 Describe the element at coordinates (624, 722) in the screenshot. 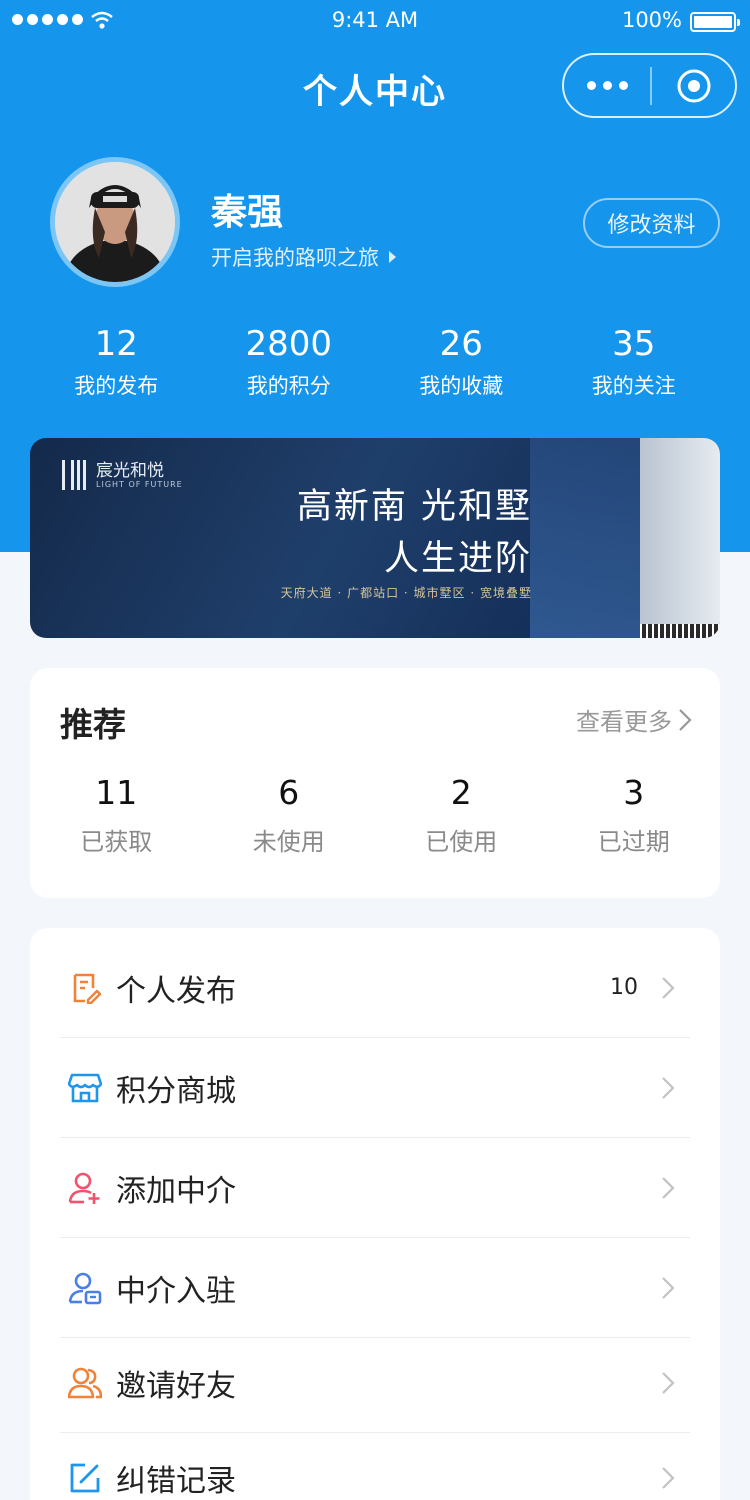

I see `view-more-label: 查看更多` at that location.